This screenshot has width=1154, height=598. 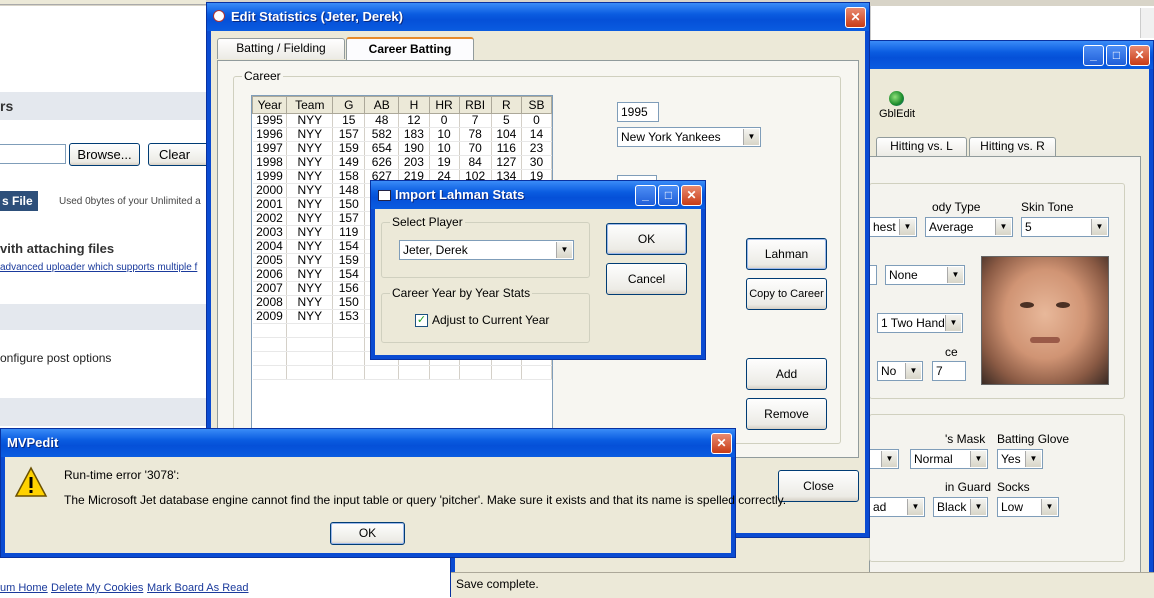 I want to click on table-cell: 2006, so click(x=270, y=274).